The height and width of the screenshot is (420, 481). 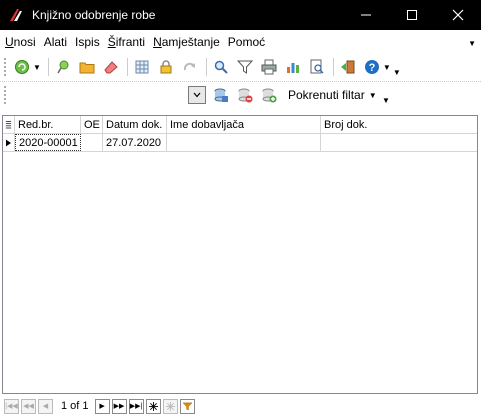 I want to click on filter-combo-dropdown-button, so click(x=197, y=95).